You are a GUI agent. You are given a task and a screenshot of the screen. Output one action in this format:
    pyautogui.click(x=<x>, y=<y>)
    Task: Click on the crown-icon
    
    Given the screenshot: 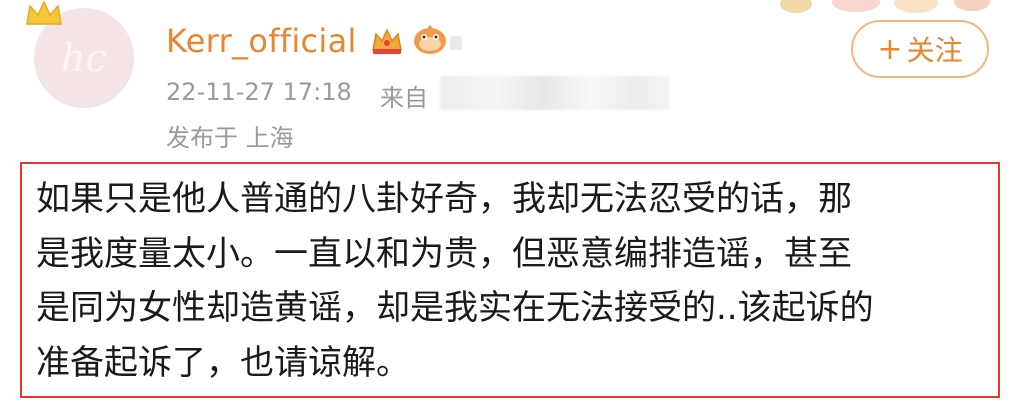 What is the action you would take?
    pyautogui.click(x=44, y=12)
    